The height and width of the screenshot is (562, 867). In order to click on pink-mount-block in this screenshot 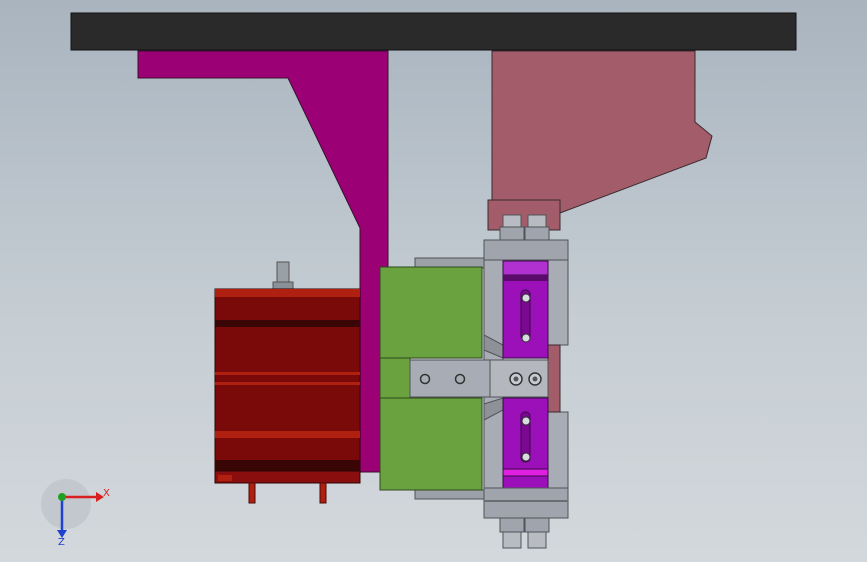, I will do `click(602, 132)`.